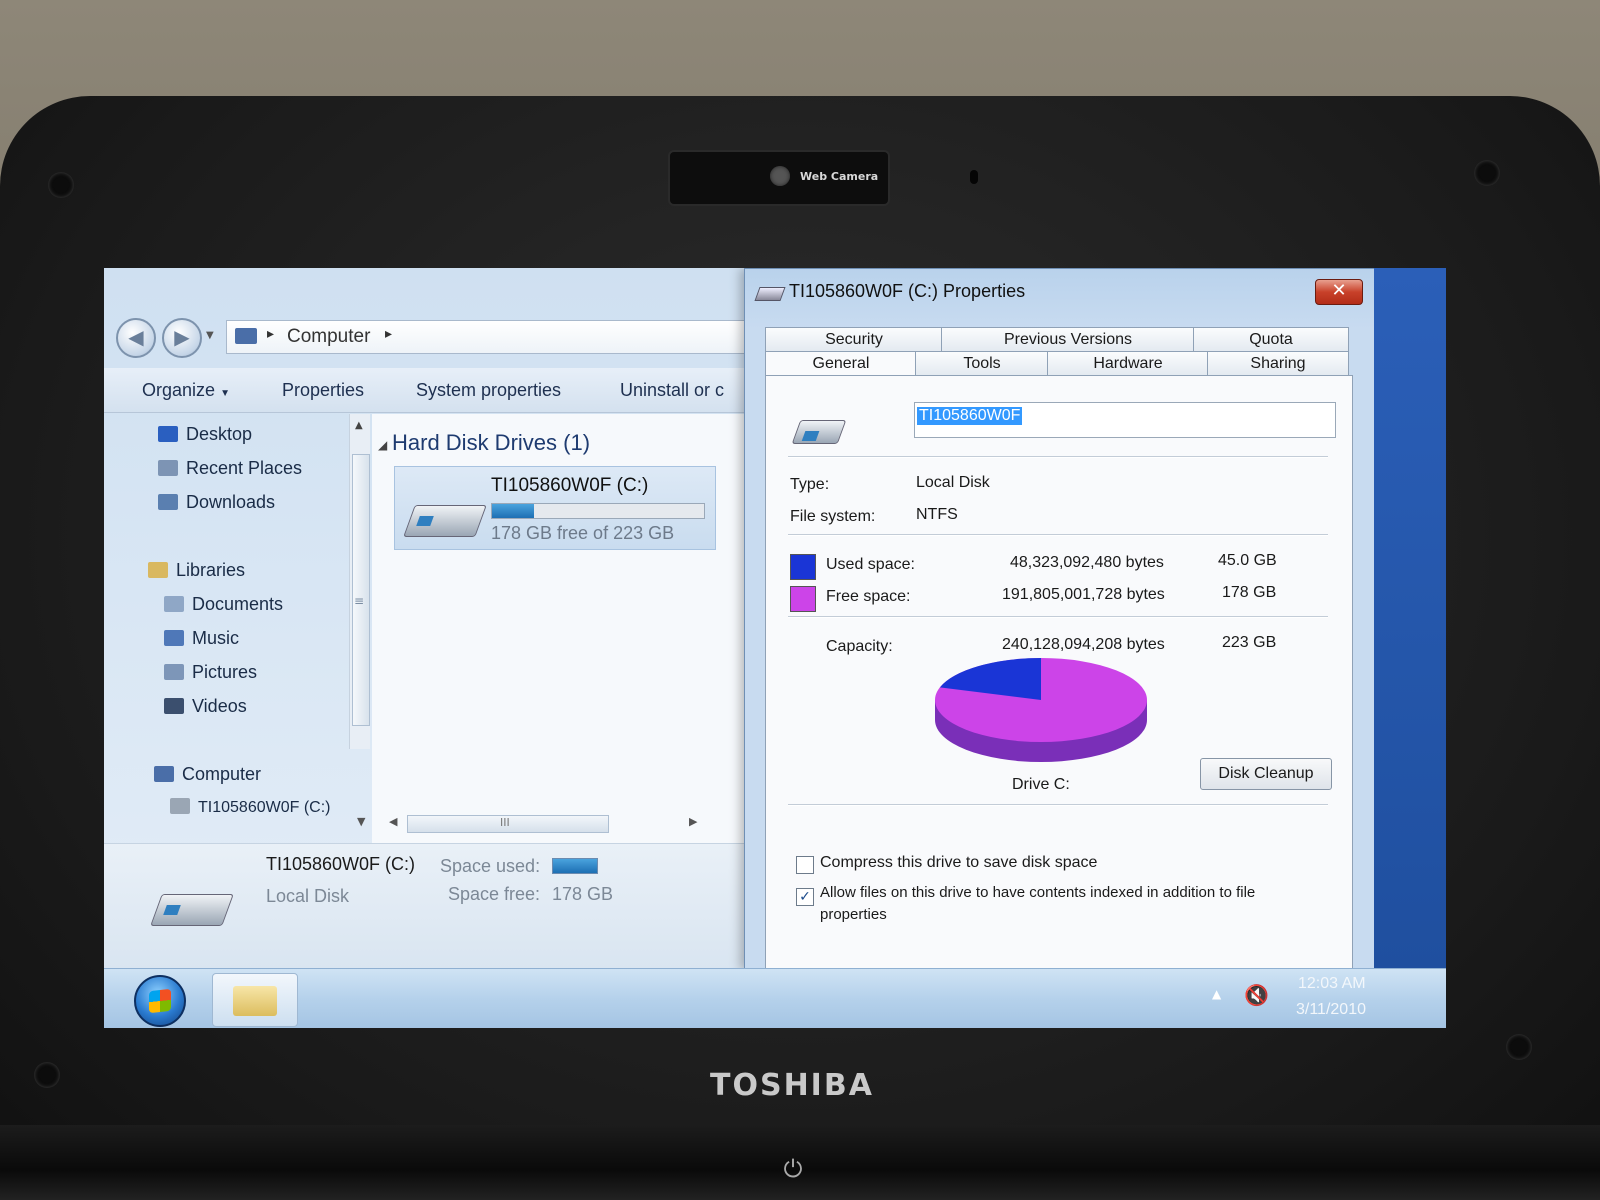 This screenshot has width=1600, height=1200. What do you see at coordinates (250, 807) in the screenshot?
I see `nav-item-drive-c: TI105860W0F (C:)` at bounding box center [250, 807].